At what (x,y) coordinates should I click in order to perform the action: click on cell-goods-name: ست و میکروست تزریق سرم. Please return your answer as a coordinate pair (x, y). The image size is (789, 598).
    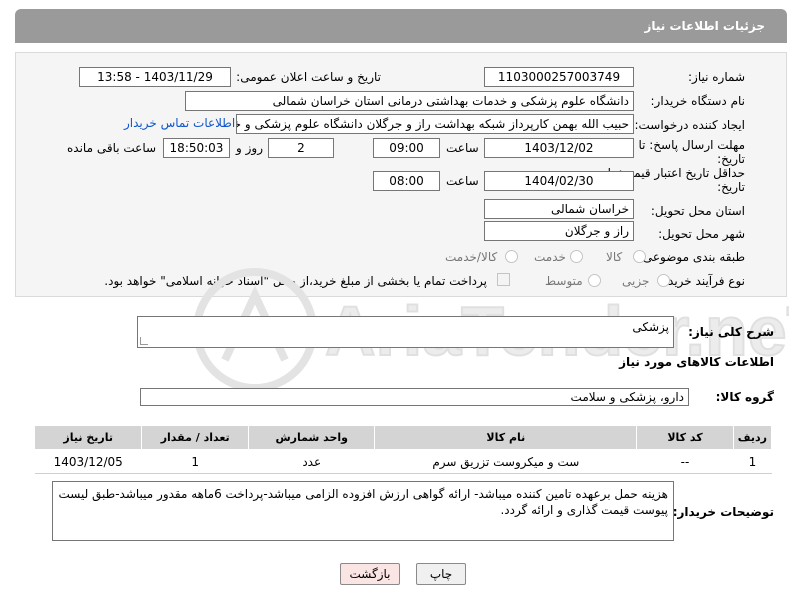
    Looking at the image, I should click on (505, 461).